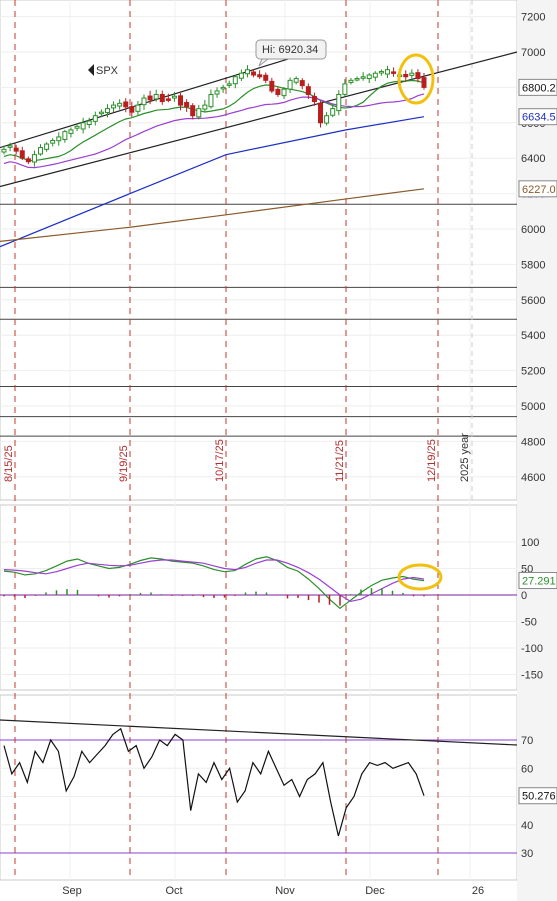 Image resolution: width=557 pixels, height=901 pixels. I want to click on rsi-tick-label: 60, so click(527, 769).